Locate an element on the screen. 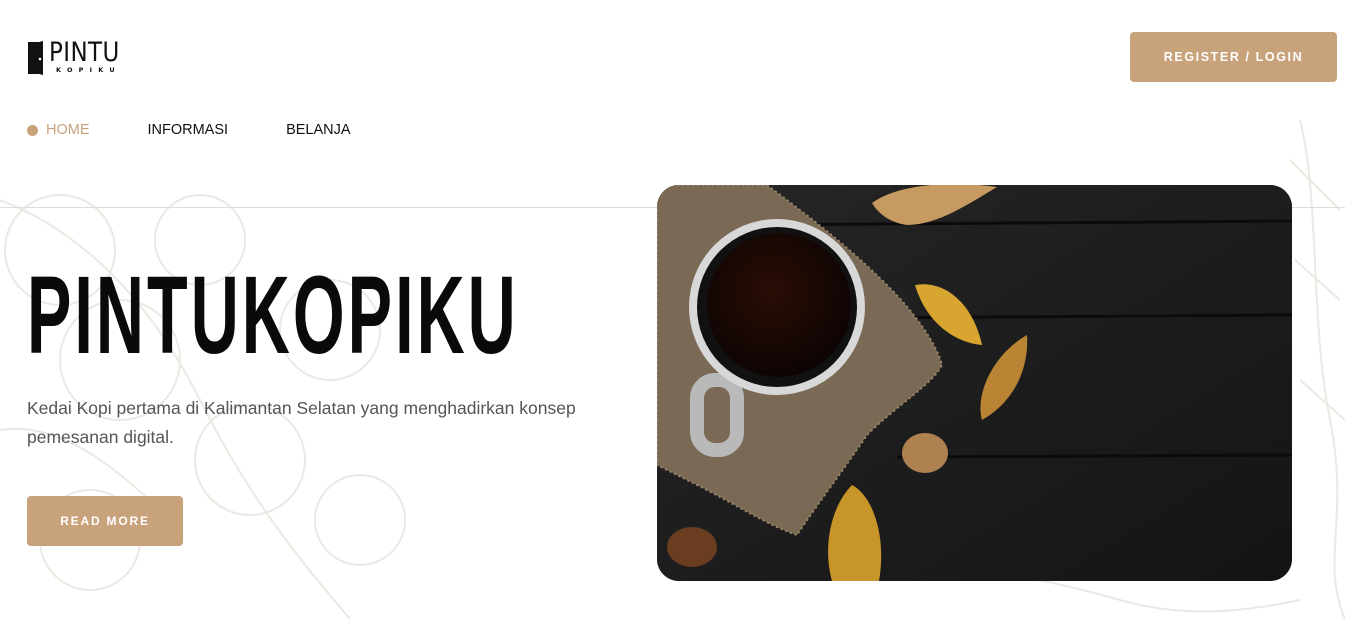 This screenshot has height=619, width=1345. read-more-button: READ MORE is located at coordinates (105, 521).